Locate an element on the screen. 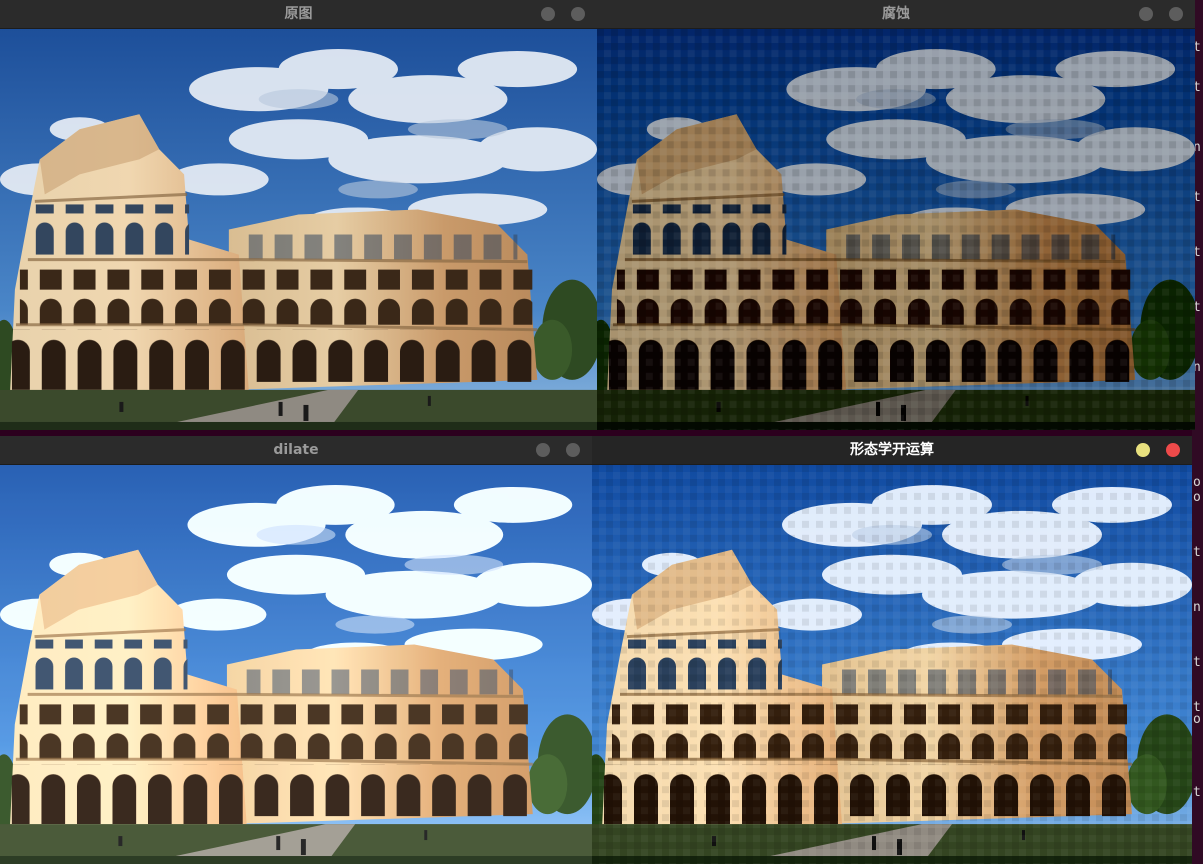 The image size is (1203, 864). titlebar: 原图 is located at coordinates (298, 14).